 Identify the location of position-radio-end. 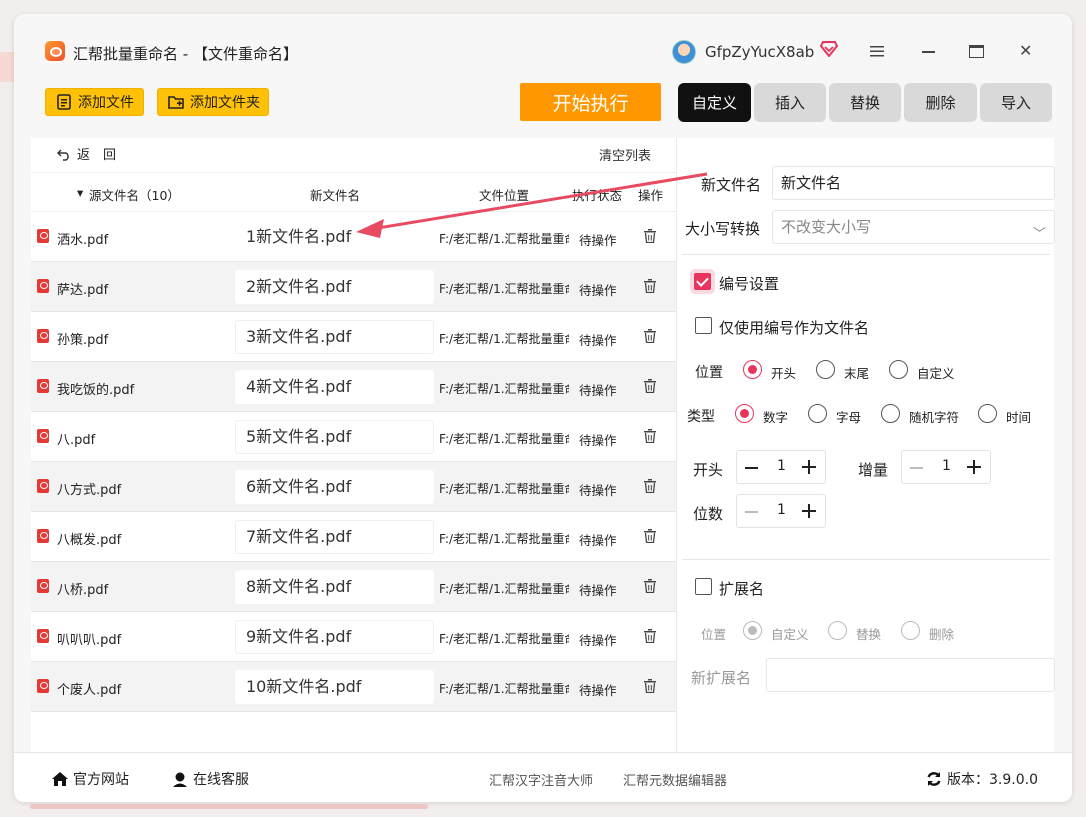
(825, 369).